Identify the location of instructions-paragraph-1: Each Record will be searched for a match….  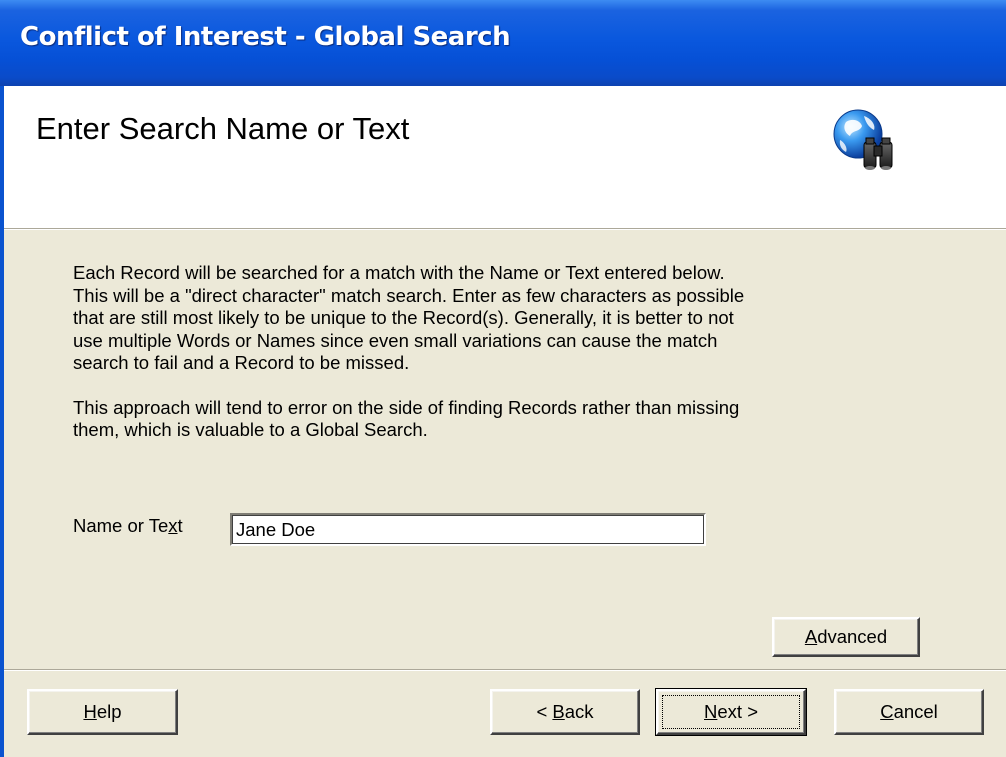
(409, 317).